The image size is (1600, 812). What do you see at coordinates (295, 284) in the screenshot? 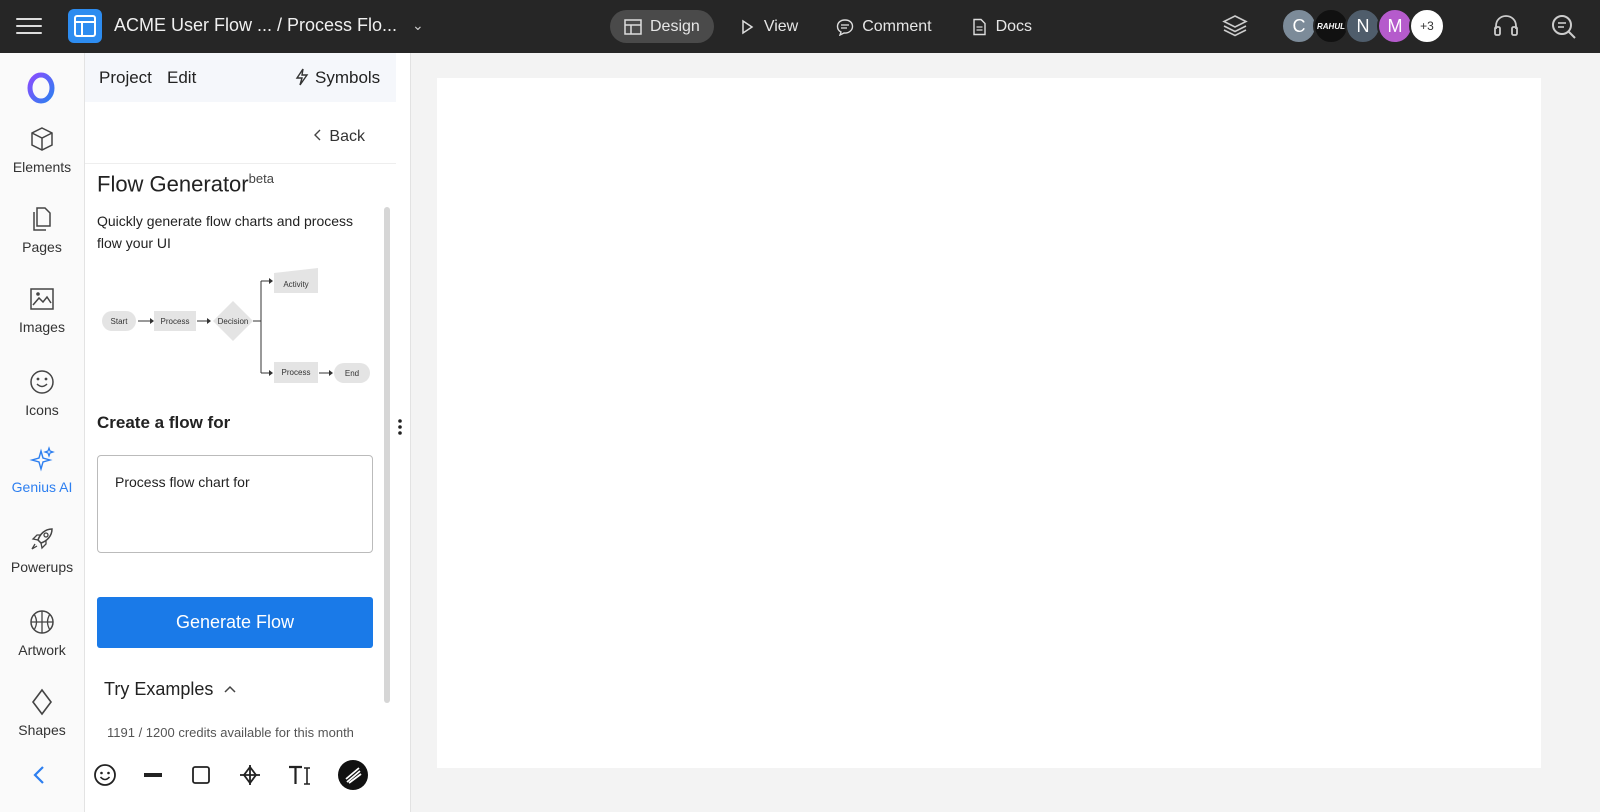
I see `activity-label: Activity` at bounding box center [295, 284].